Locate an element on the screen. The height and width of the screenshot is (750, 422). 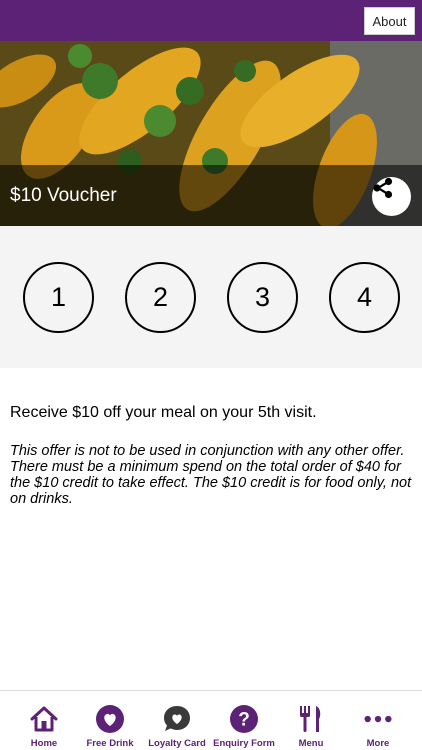
more-icon is located at coordinates (378, 719).